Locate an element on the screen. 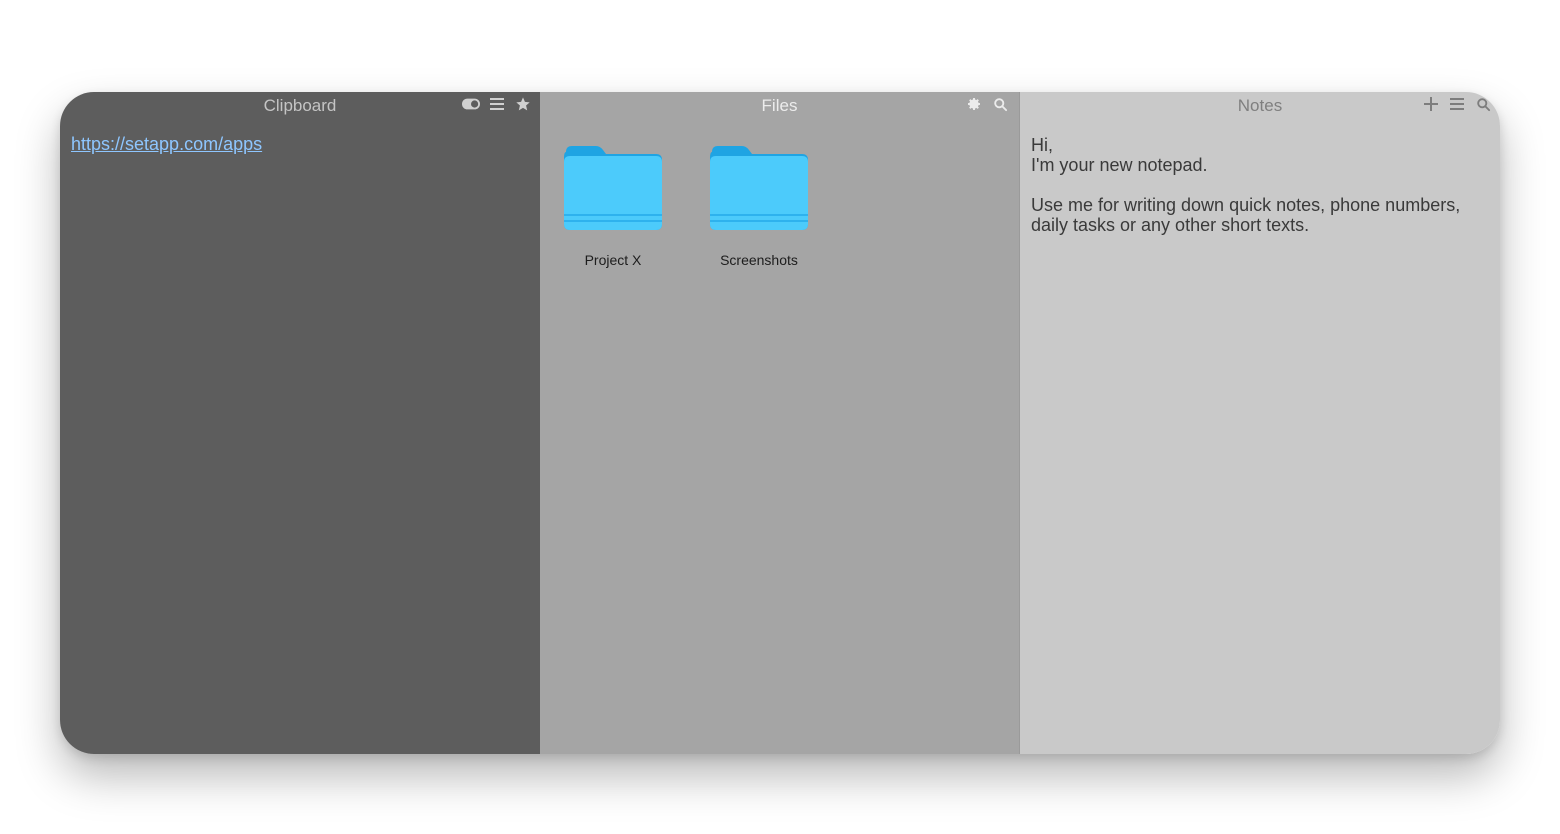 This screenshot has height=834, width=1560. clipboard-toolbar is located at coordinates (497, 104).